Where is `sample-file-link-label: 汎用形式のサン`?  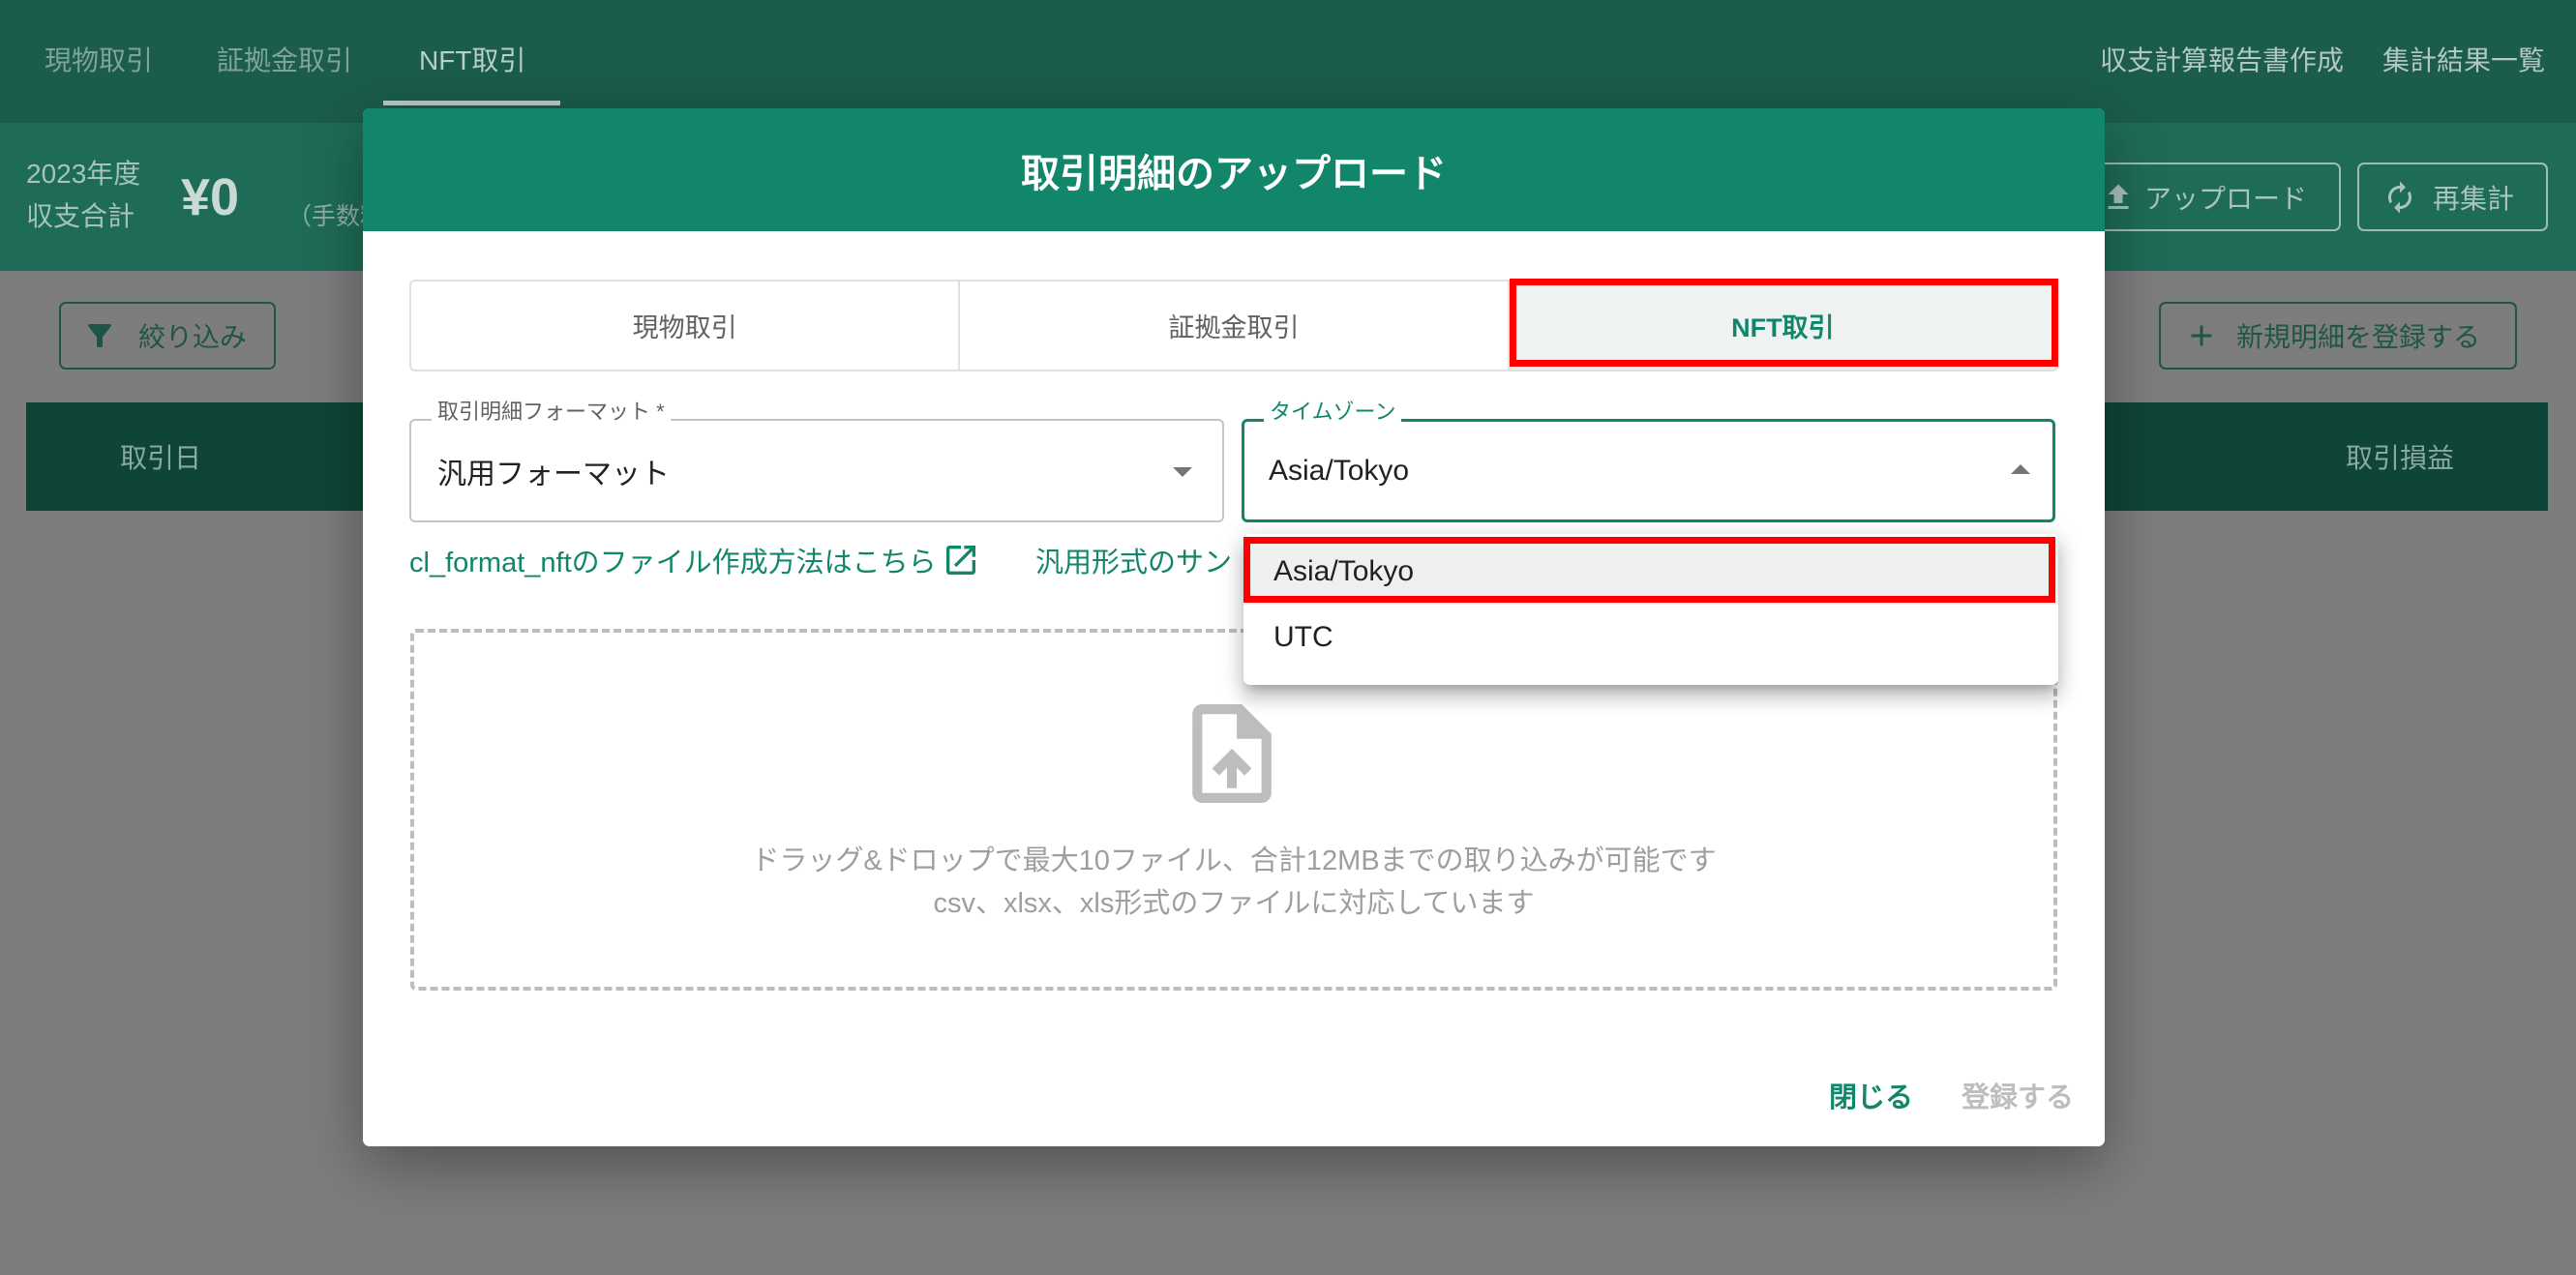 sample-file-link-label: 汎用形式のサン is located at coordinates (1134, 563).